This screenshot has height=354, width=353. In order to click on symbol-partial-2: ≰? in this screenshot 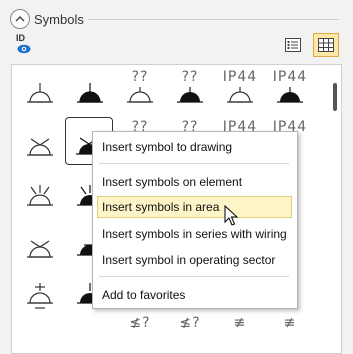, I will do `click(190, 332)`.